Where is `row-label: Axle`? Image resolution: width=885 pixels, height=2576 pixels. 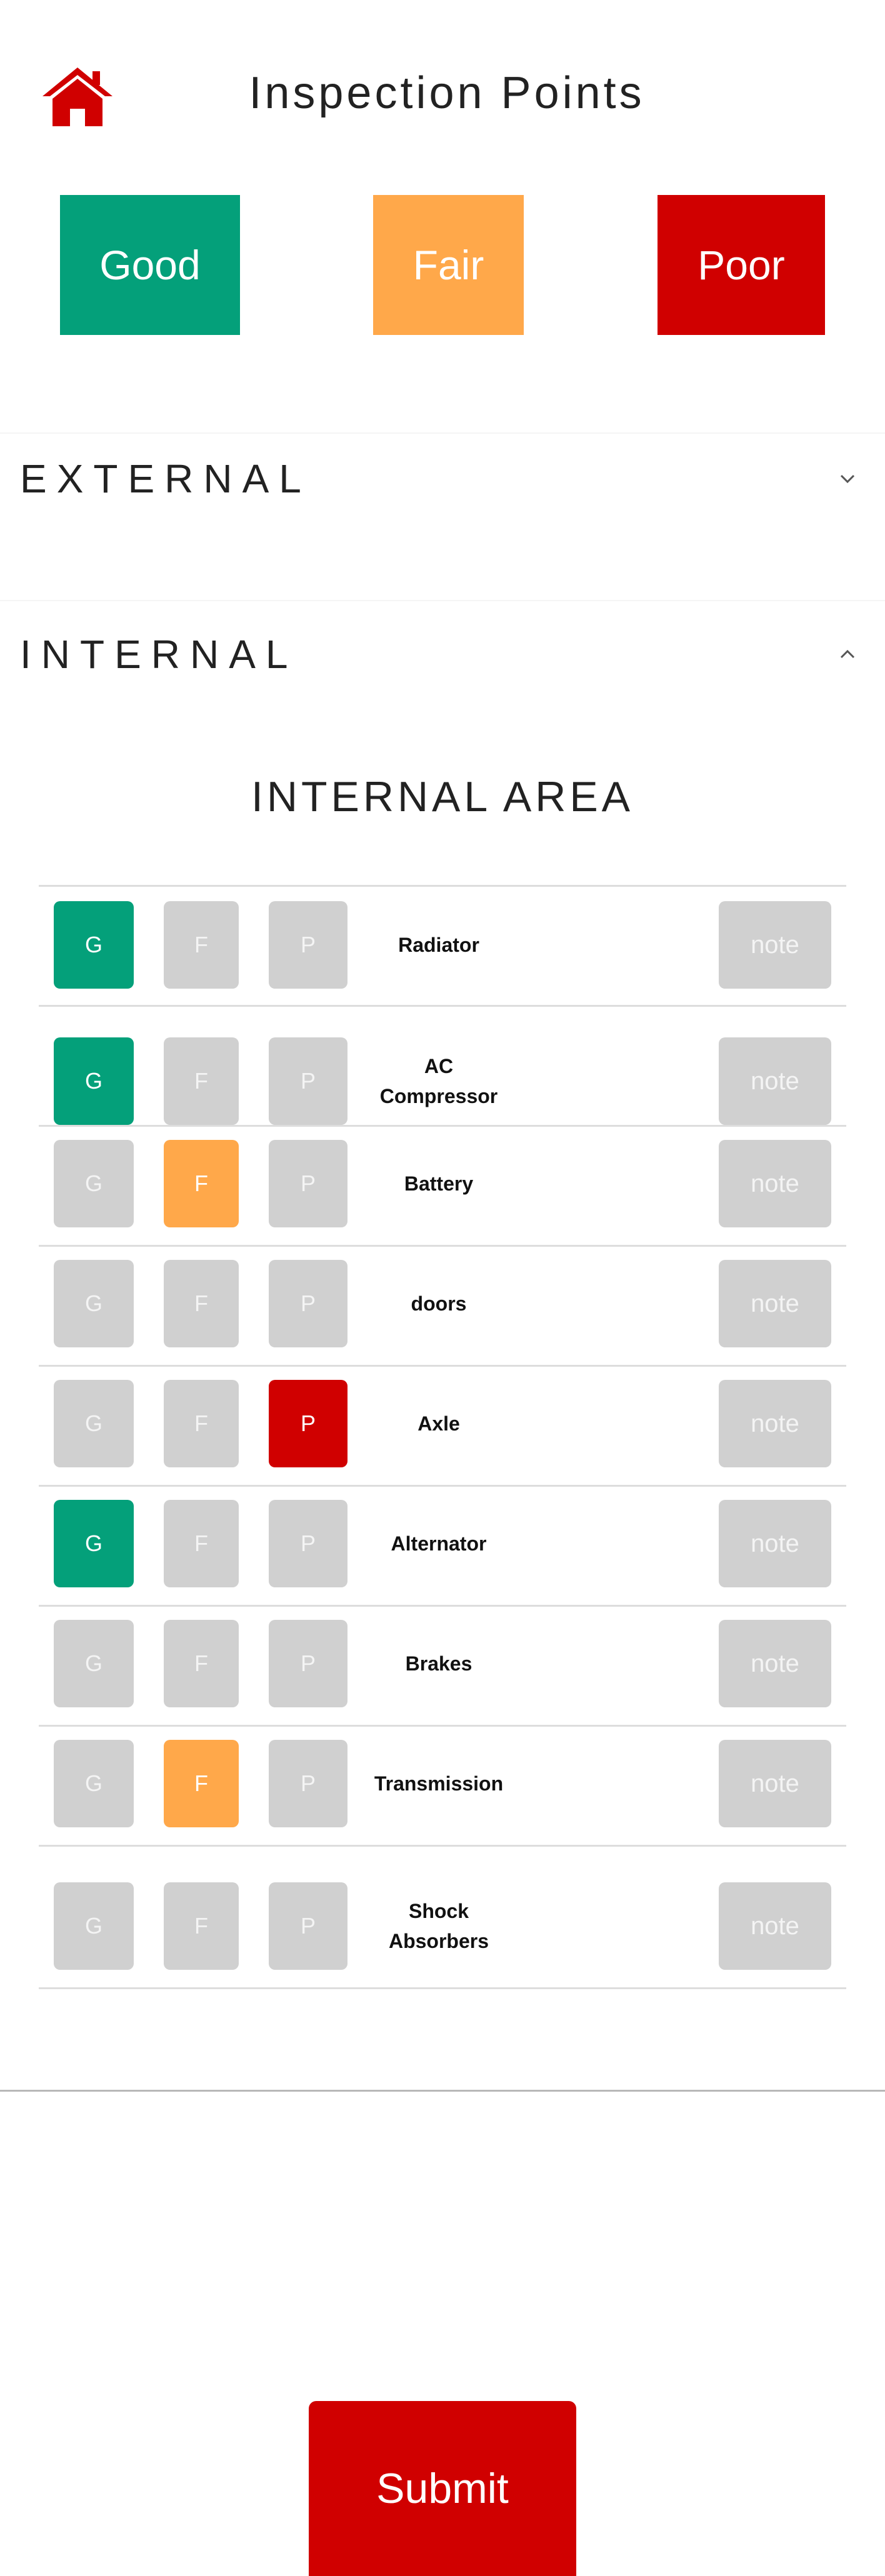
row-label: Axle is located at coordinates (439, 1423).